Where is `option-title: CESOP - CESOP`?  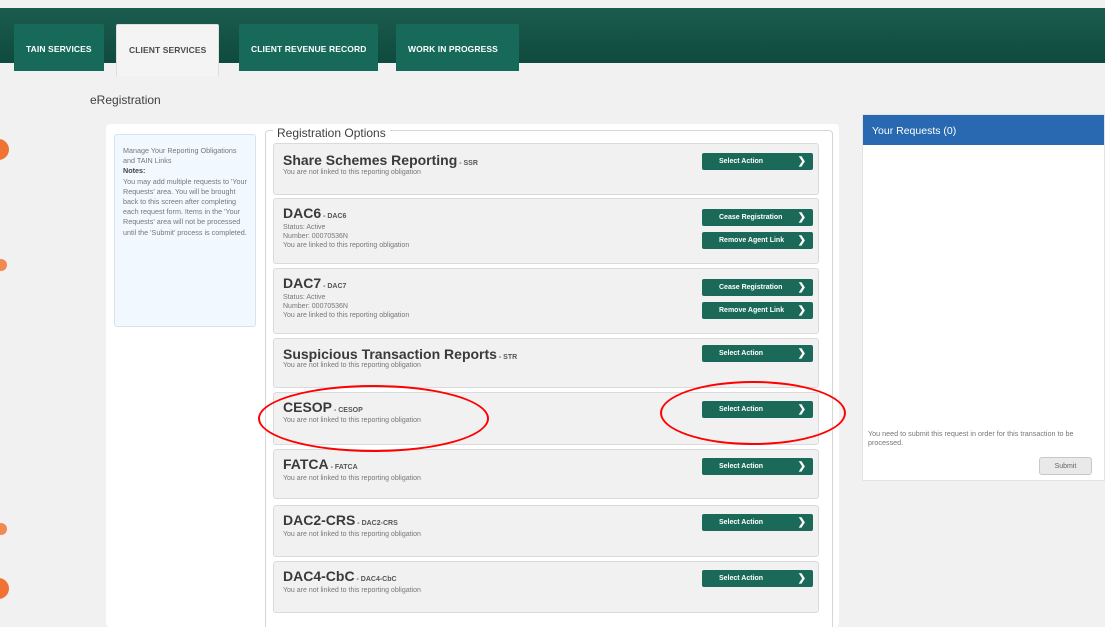 option-title: CESOP - CESOP is located at coordinates (323, 407).